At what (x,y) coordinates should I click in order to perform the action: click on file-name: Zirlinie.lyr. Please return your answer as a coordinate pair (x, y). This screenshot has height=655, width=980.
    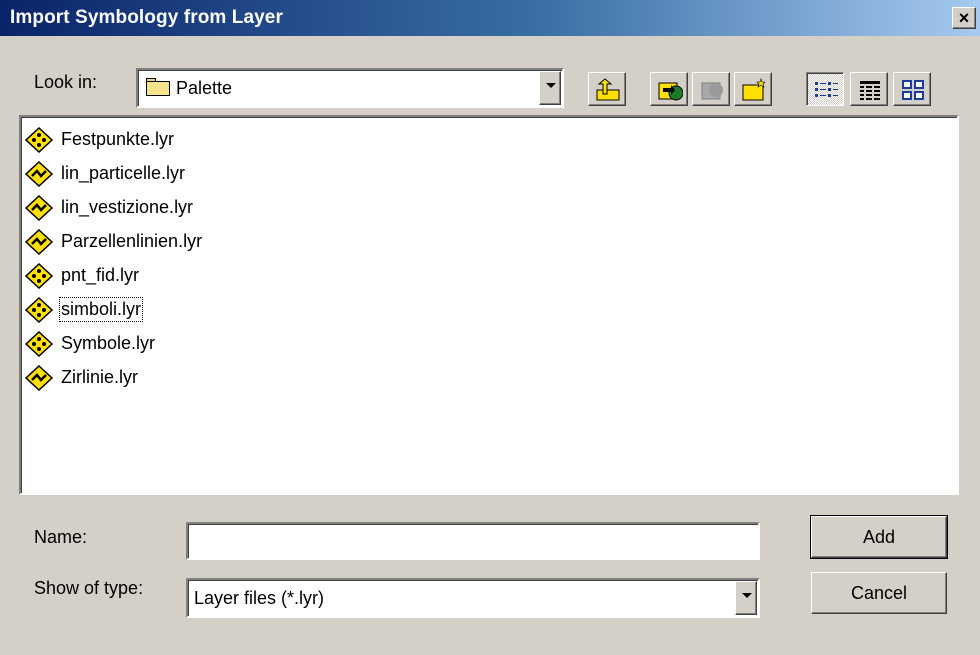
    Looking at the image, I should click on (100, 377).